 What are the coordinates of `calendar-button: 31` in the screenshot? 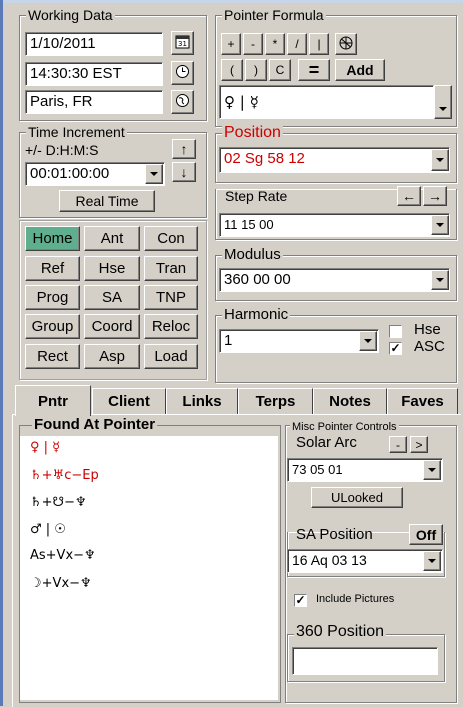 It's located at (182, 43).